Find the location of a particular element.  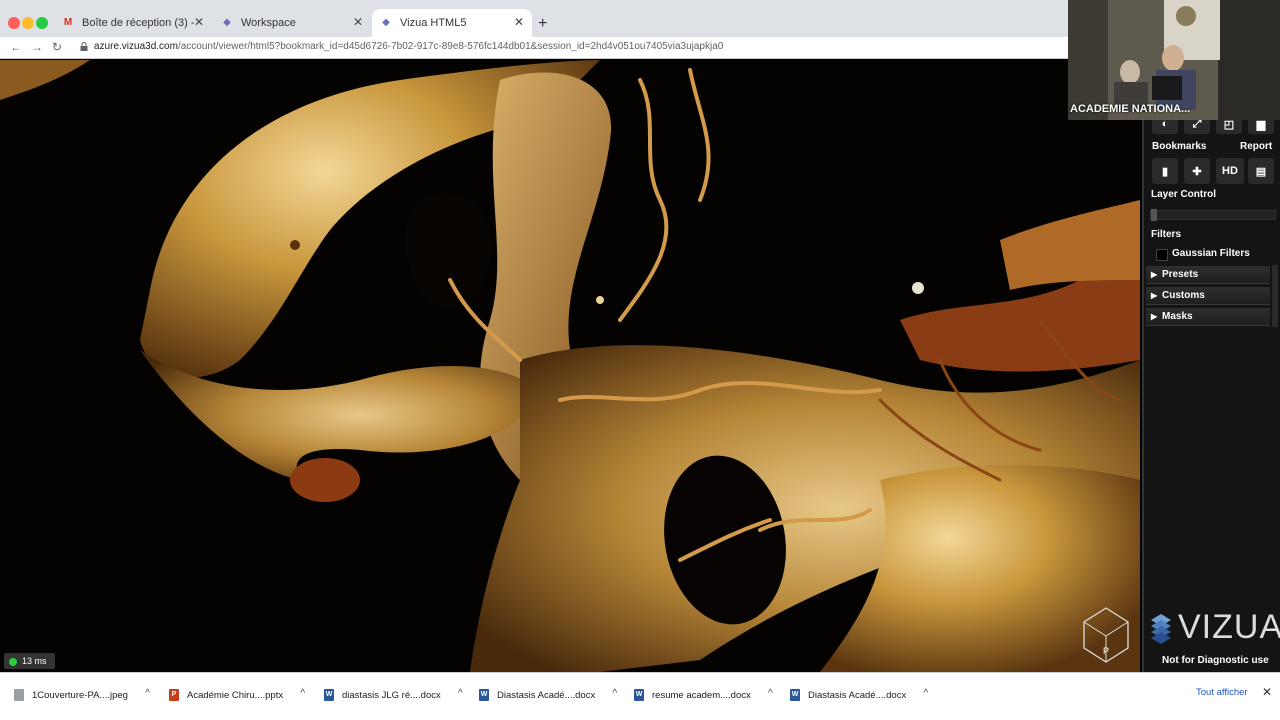

accordion-label: Presets is located at coordinates (1180, 274).